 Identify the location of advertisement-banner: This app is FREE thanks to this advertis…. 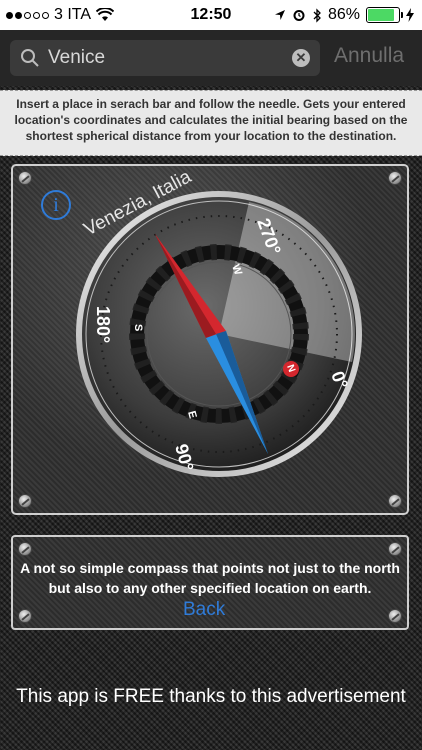
(211, 697).